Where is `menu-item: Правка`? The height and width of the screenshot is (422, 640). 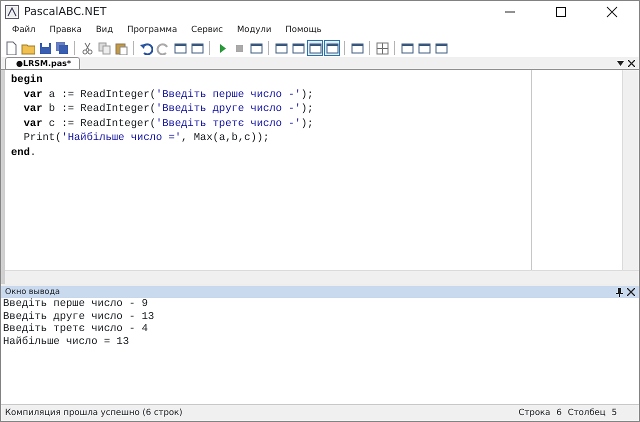 menu-item: Правка is located at coordinates (65, 30).